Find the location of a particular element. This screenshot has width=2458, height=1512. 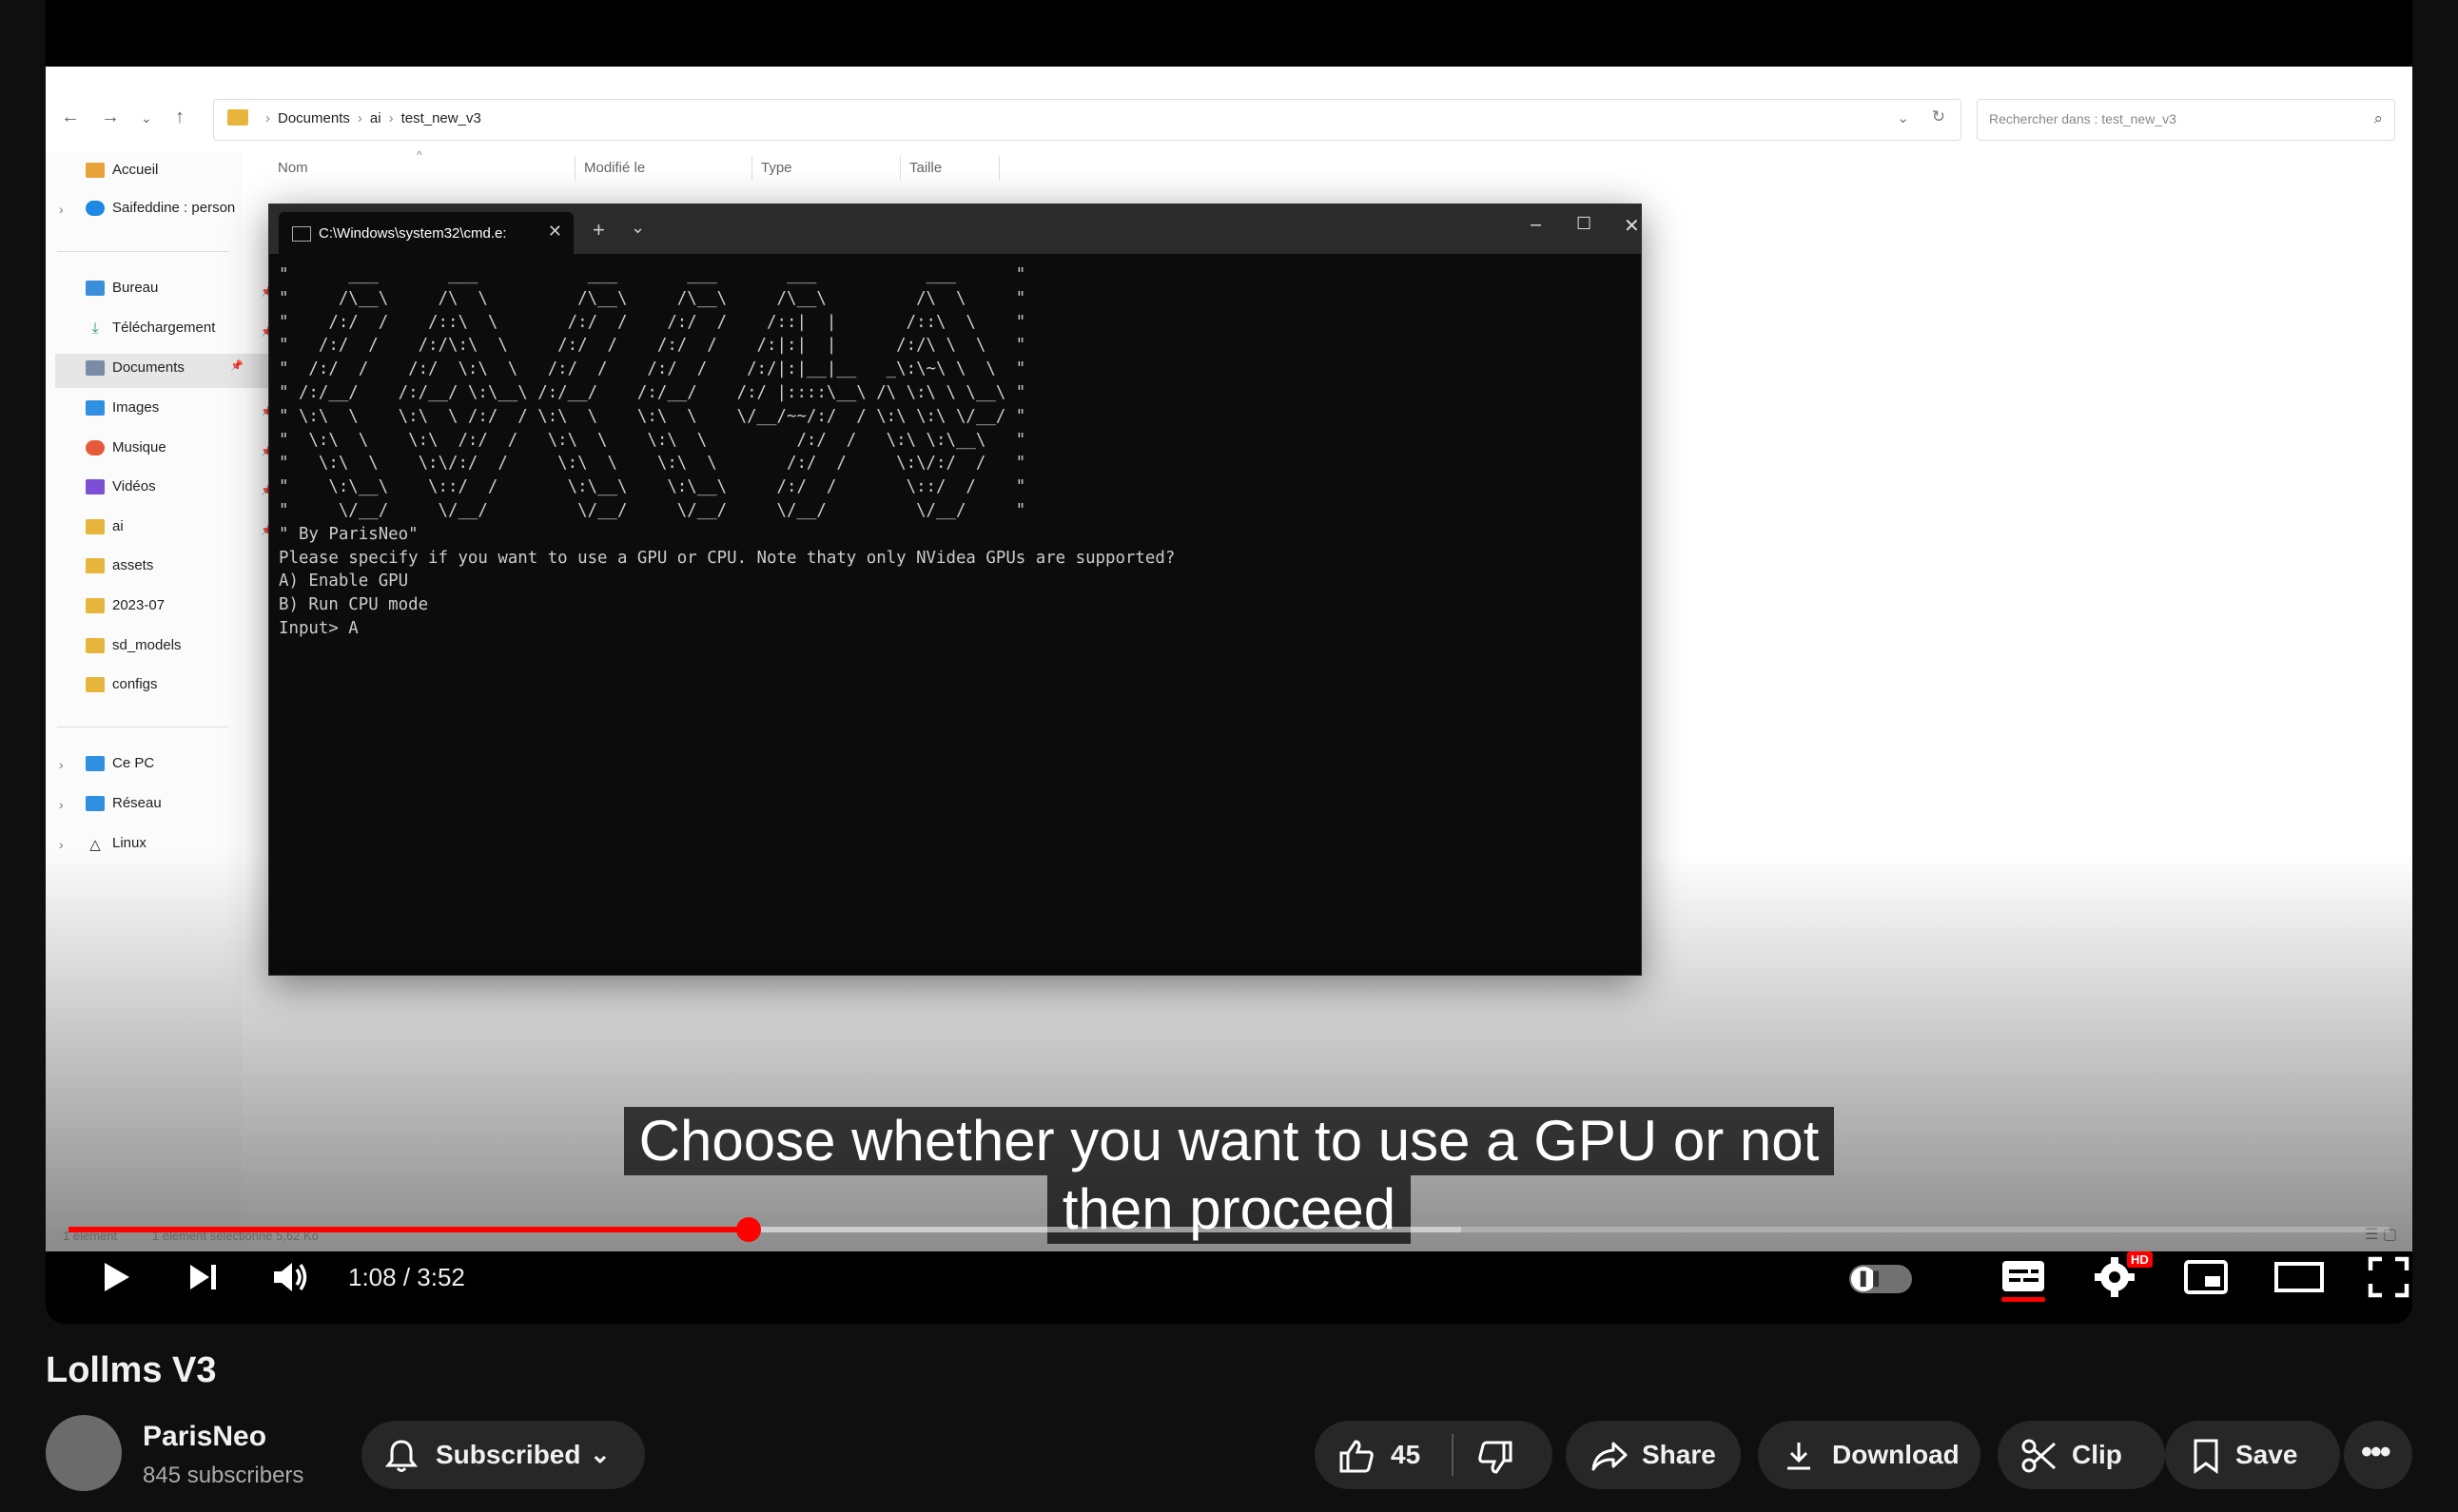

column-header-taille: Taille is located at coordinates (925, 168).